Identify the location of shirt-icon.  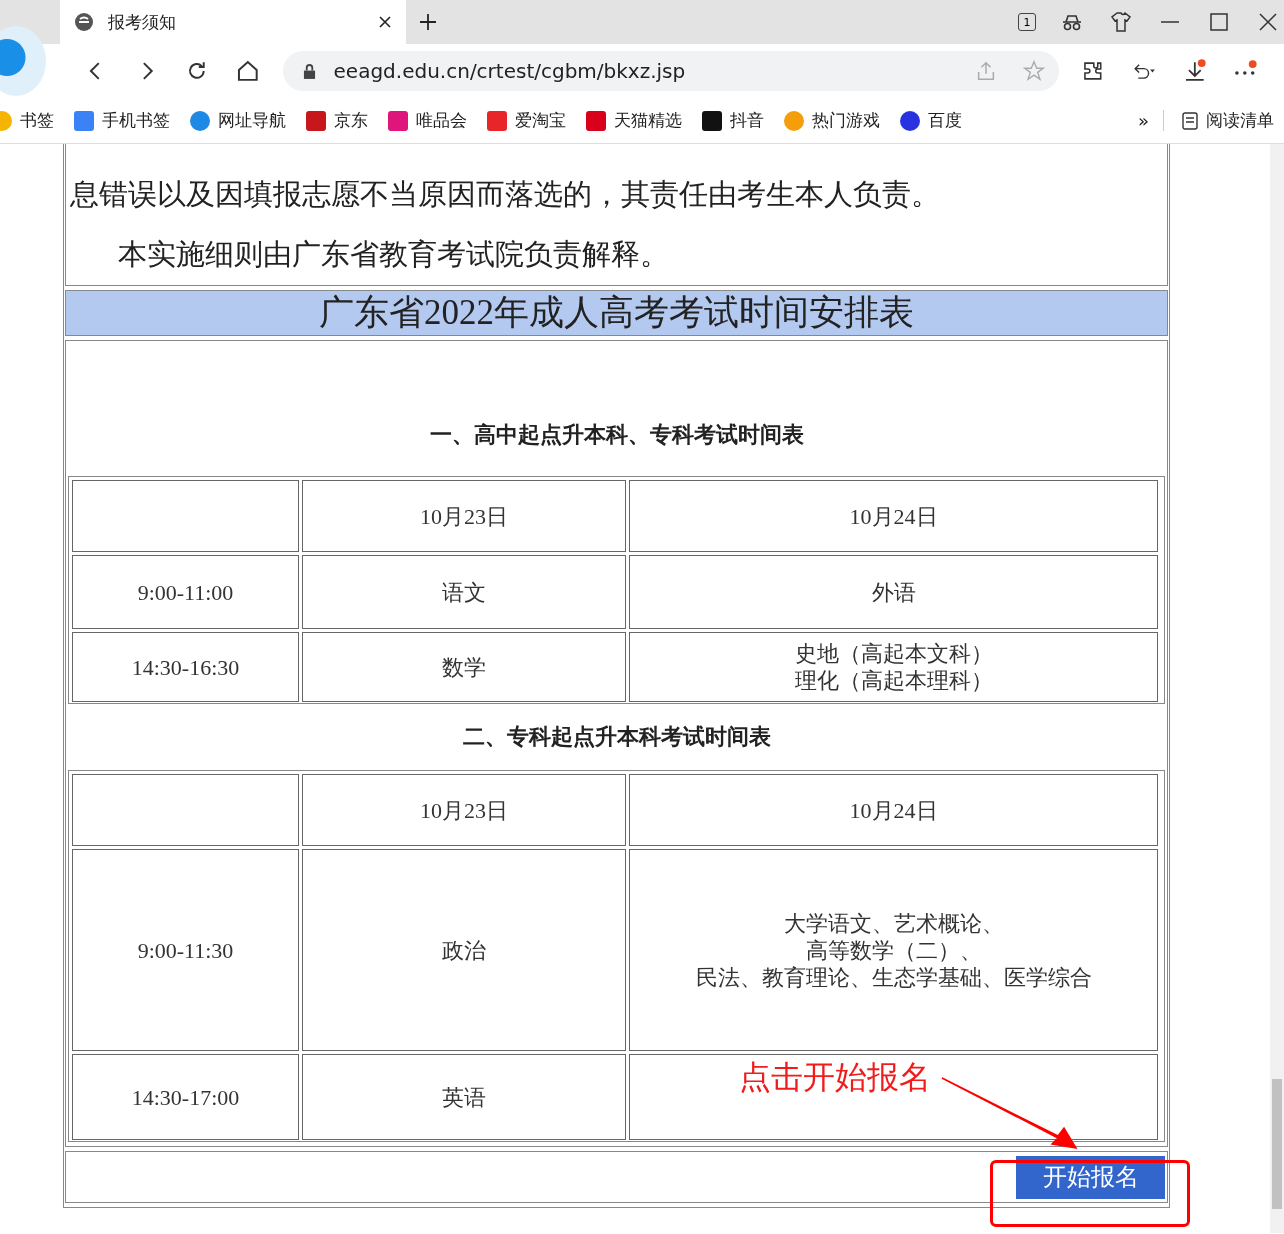
(1121, 22).